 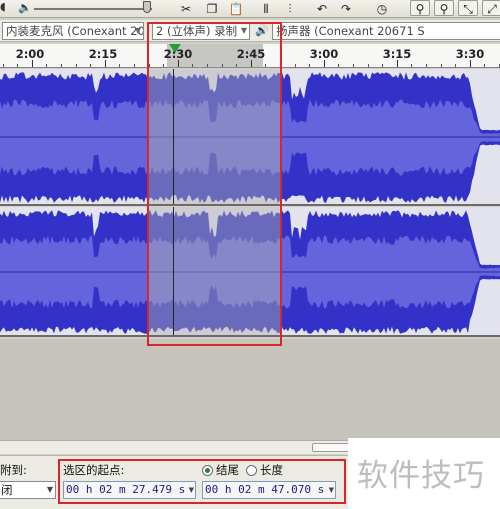 I want to click on ruler-tick-label: 2:15, so click(x=103, y=54).